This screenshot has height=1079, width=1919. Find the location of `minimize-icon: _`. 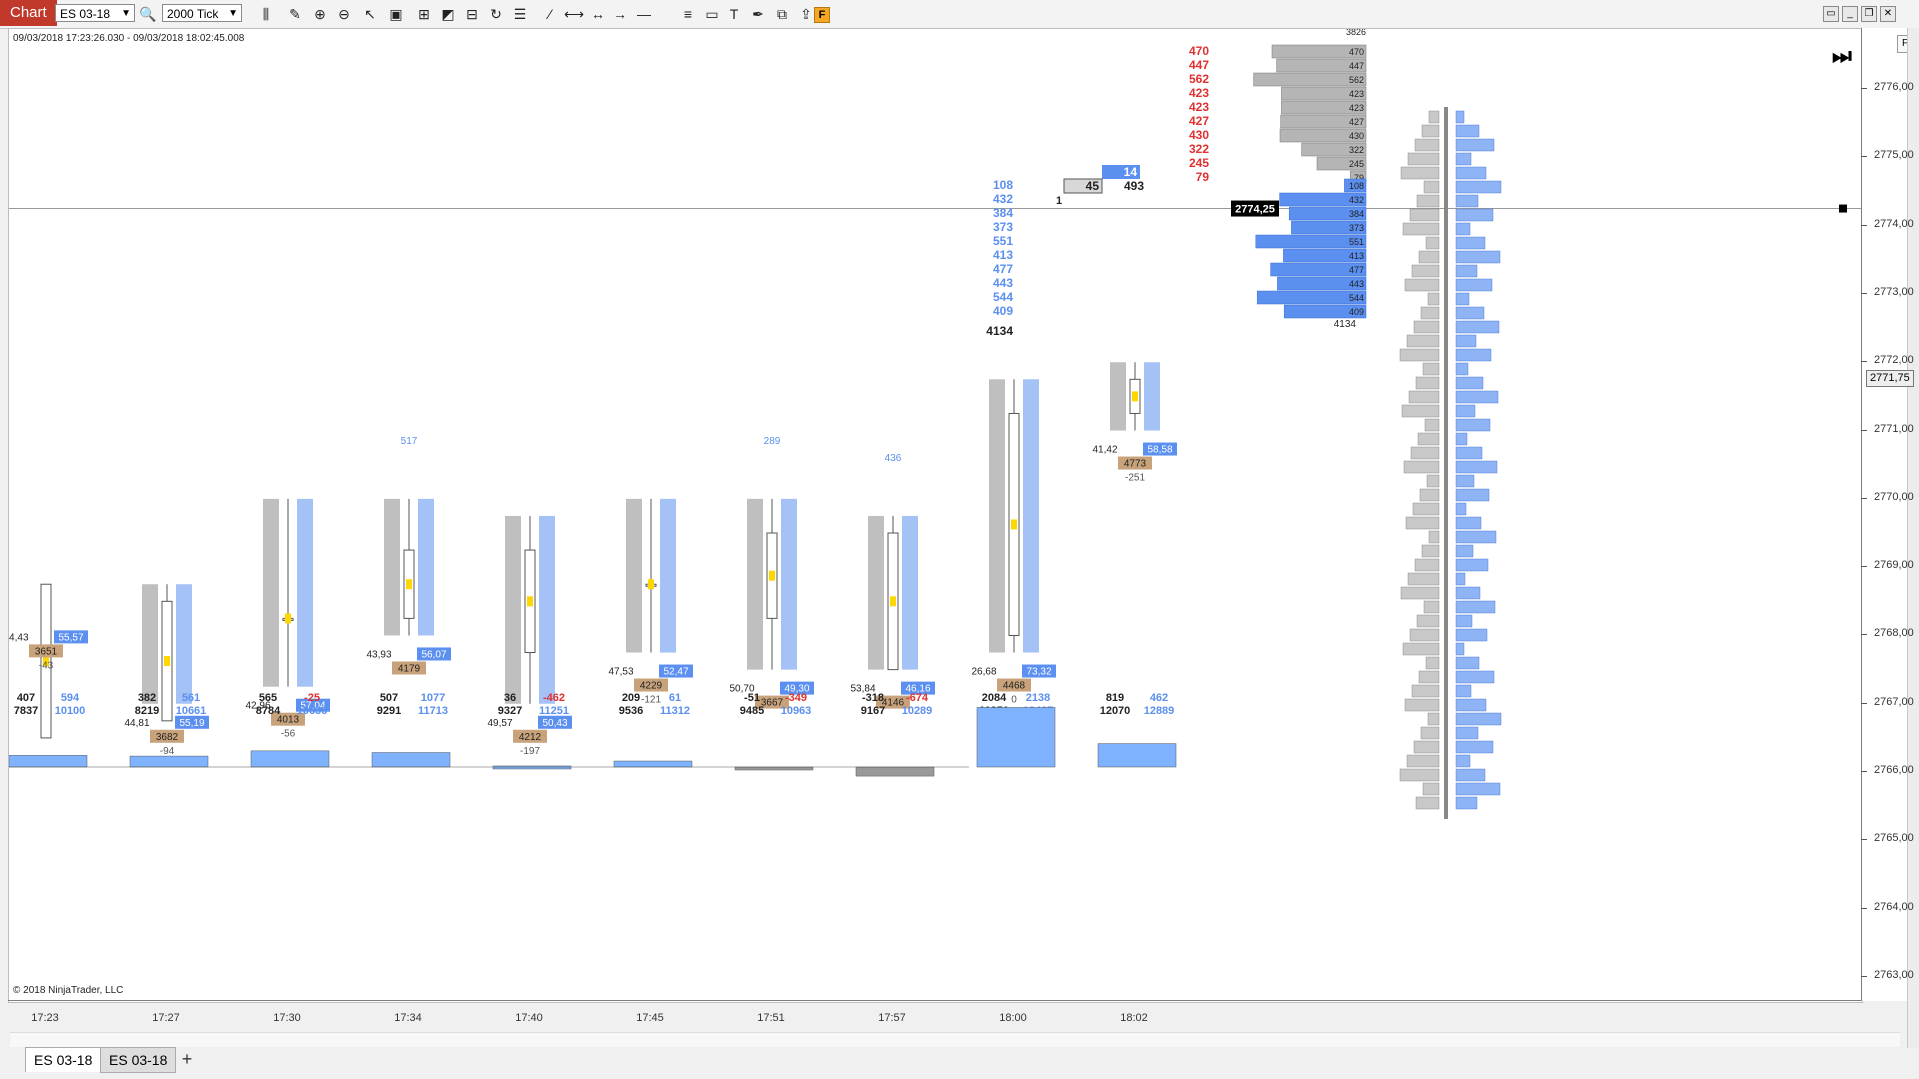

minimize-icon: _ is located at coordinates (1850, 14).